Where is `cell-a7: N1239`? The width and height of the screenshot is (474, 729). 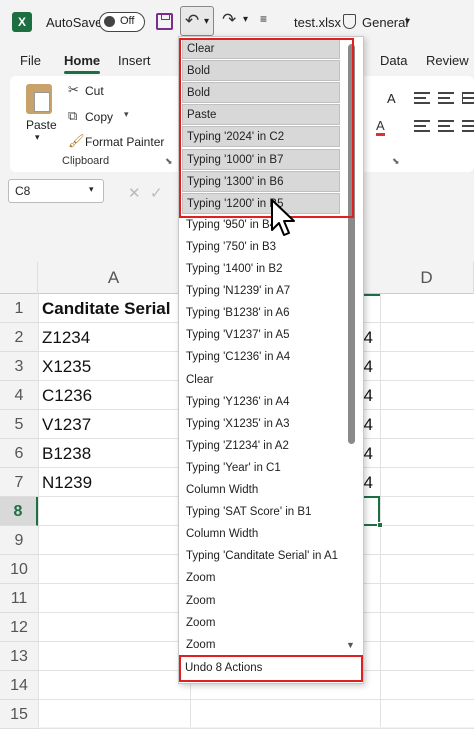 cell-a7: N1239 is located at coordinates (67, 483).